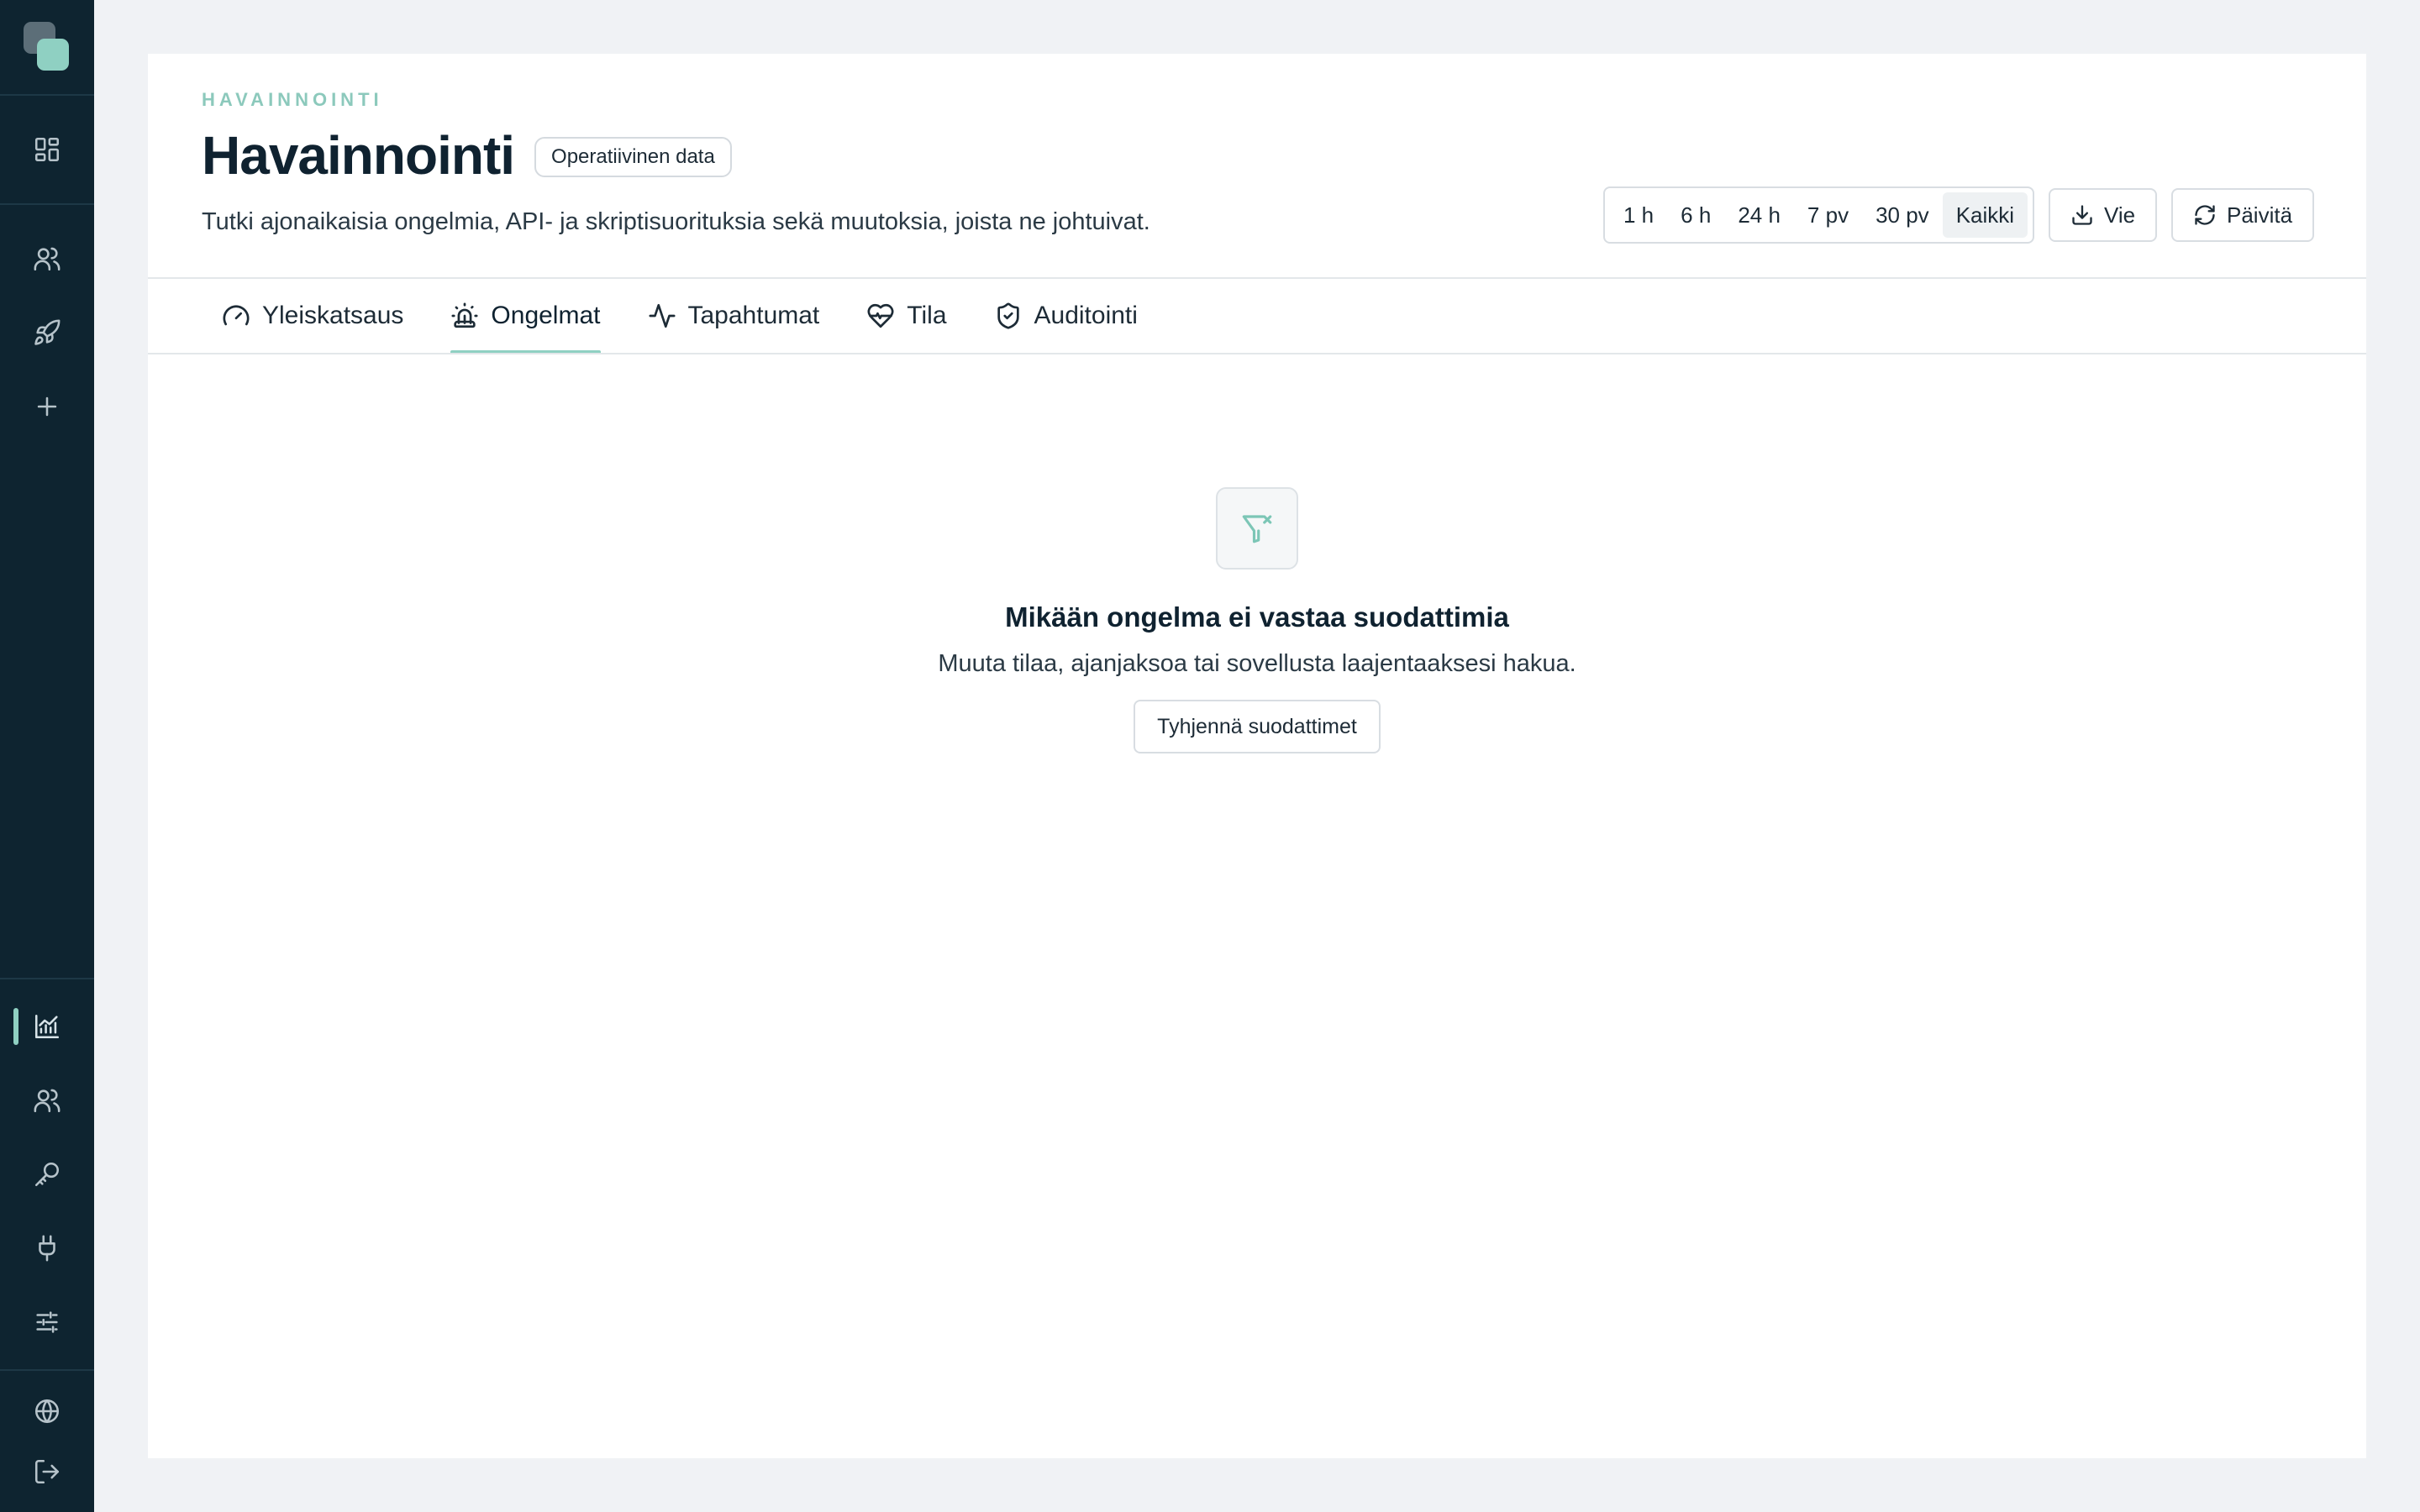 Image resolution: width=2420 pixels, height=1512 pixels. I want to click on title-row: Havainnointi Operatiivinen data, so click(467, 155).